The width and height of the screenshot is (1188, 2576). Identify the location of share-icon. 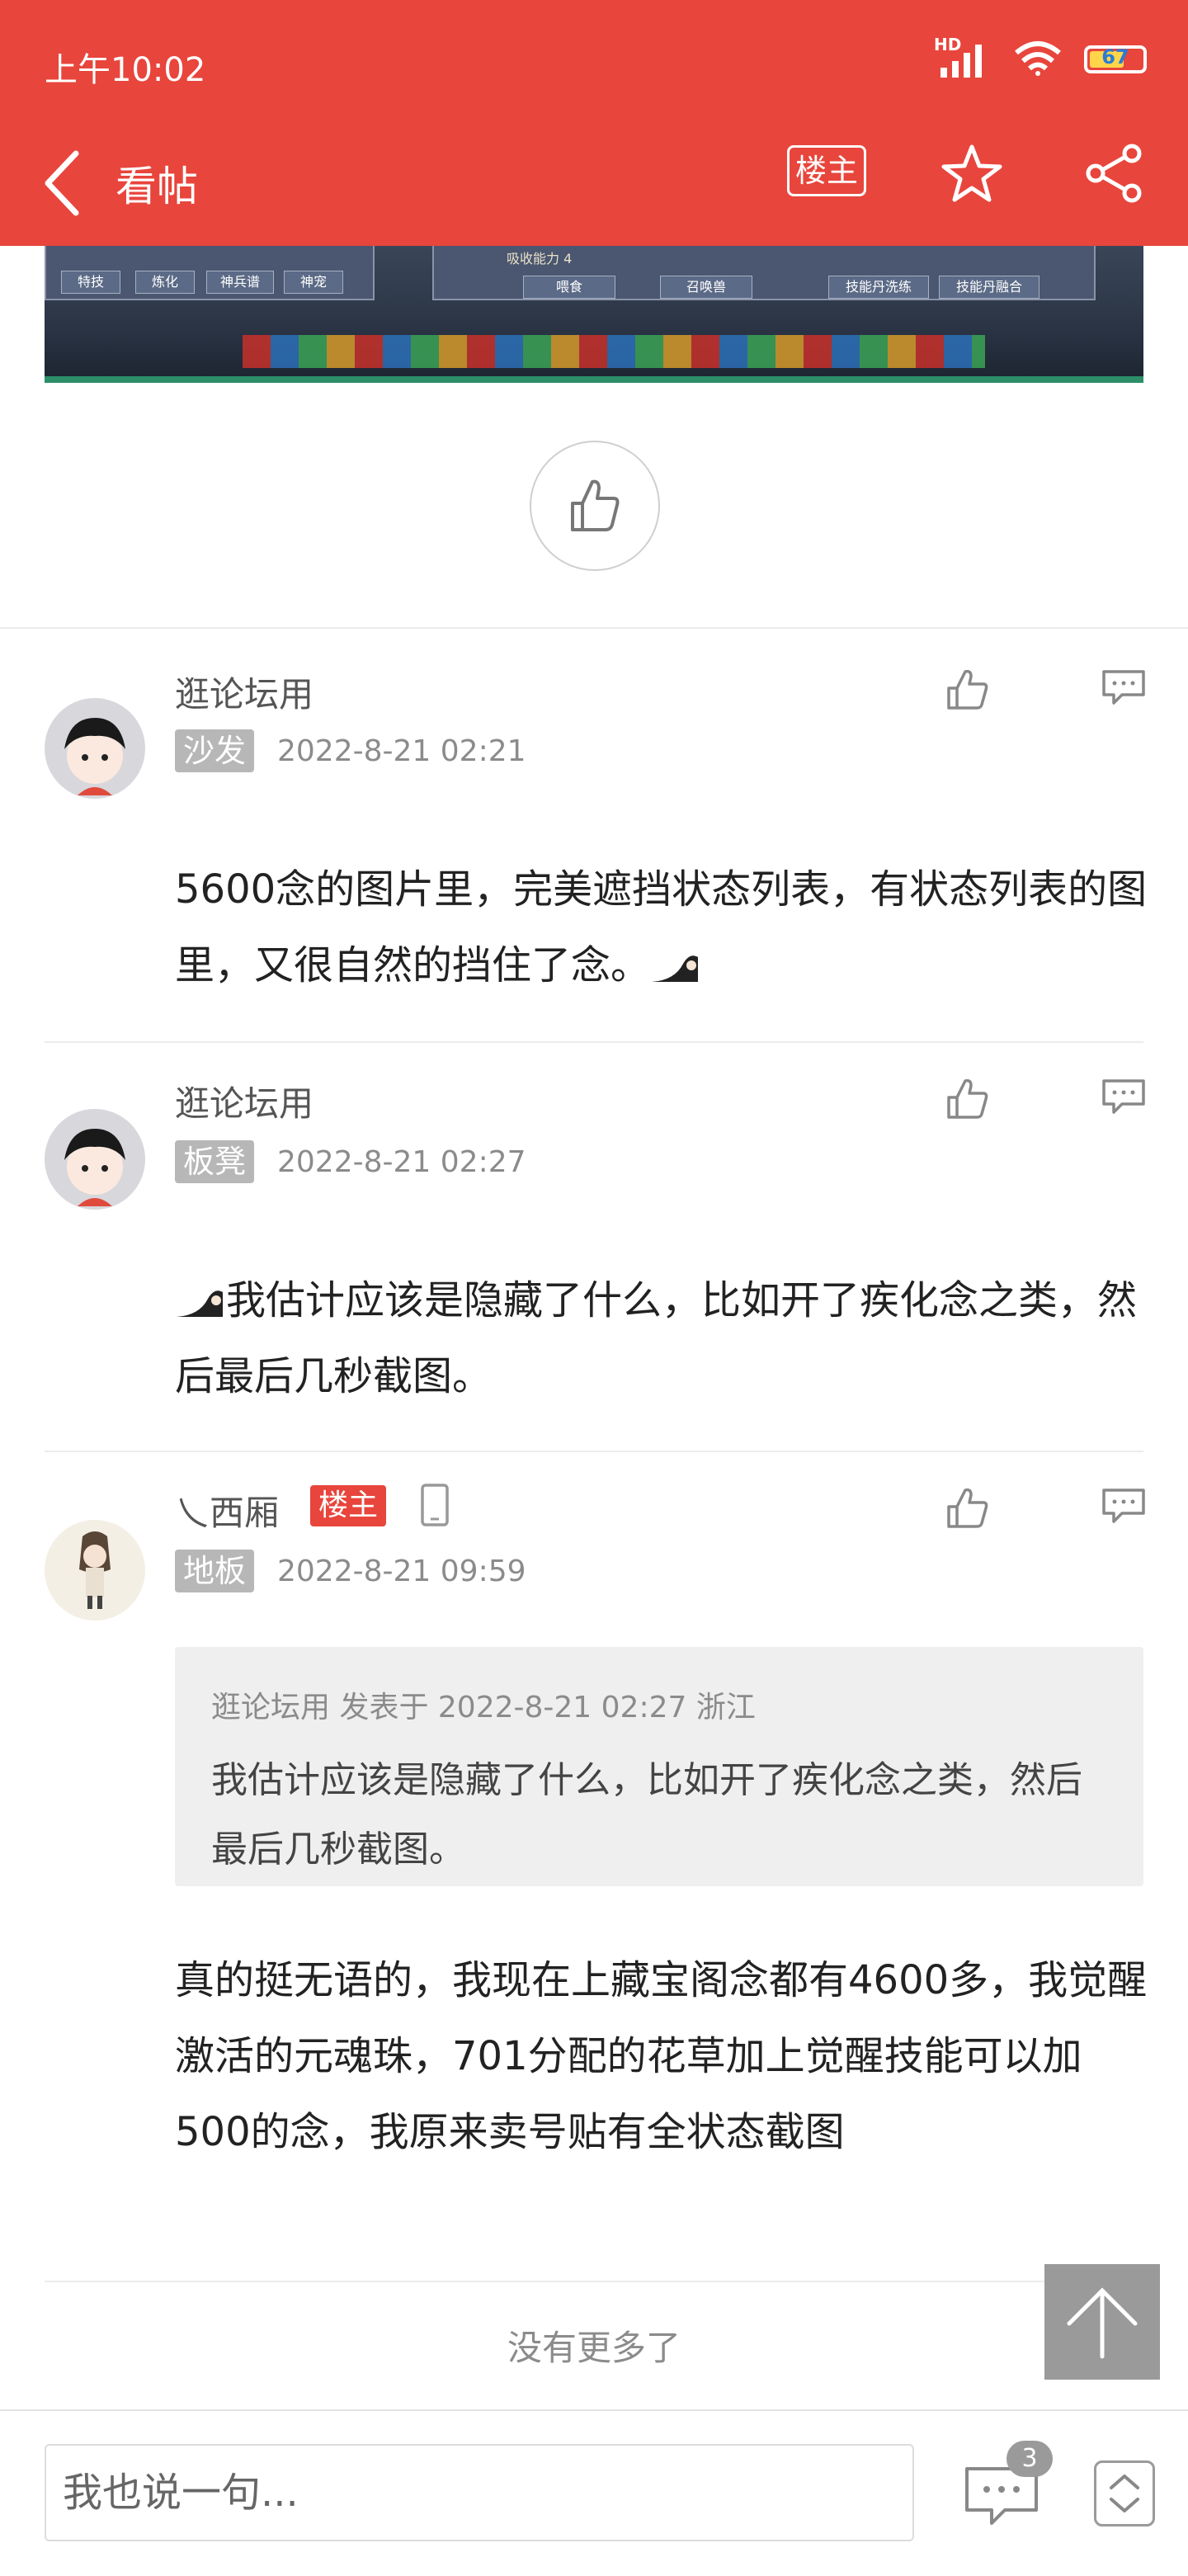
(1113, 175).